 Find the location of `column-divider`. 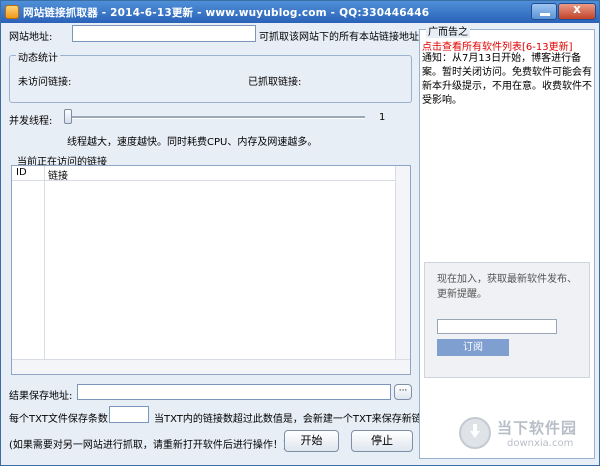

column-divider is located at coordinates (44, 264).